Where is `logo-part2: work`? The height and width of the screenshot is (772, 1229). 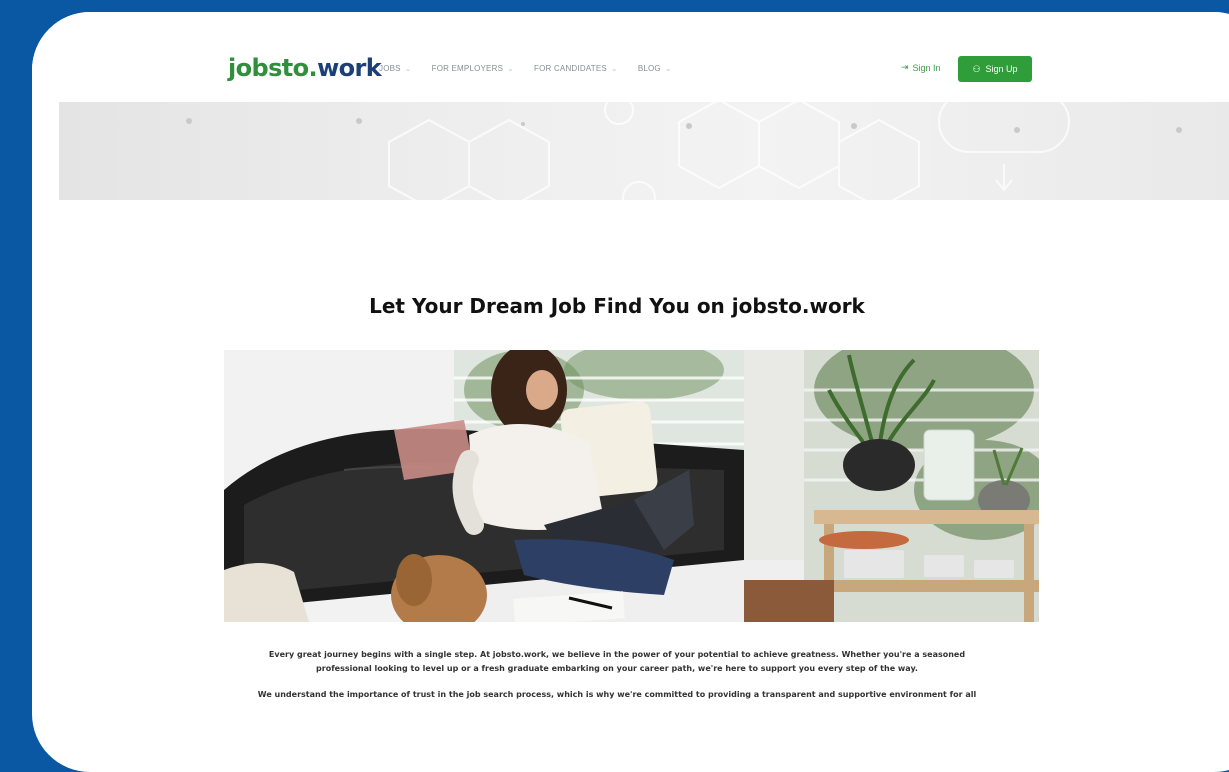 logo-part2: work is located at coordinates (349, 68).